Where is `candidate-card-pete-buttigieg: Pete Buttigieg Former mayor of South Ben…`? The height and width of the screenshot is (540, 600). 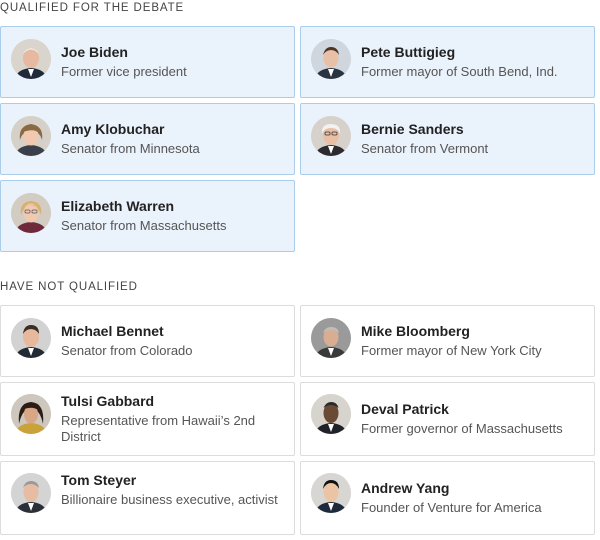
candidate-card-pete-buttigieg: Pete Buttigieg Former mayor of South Ben… is located at coordinates (447, 62).